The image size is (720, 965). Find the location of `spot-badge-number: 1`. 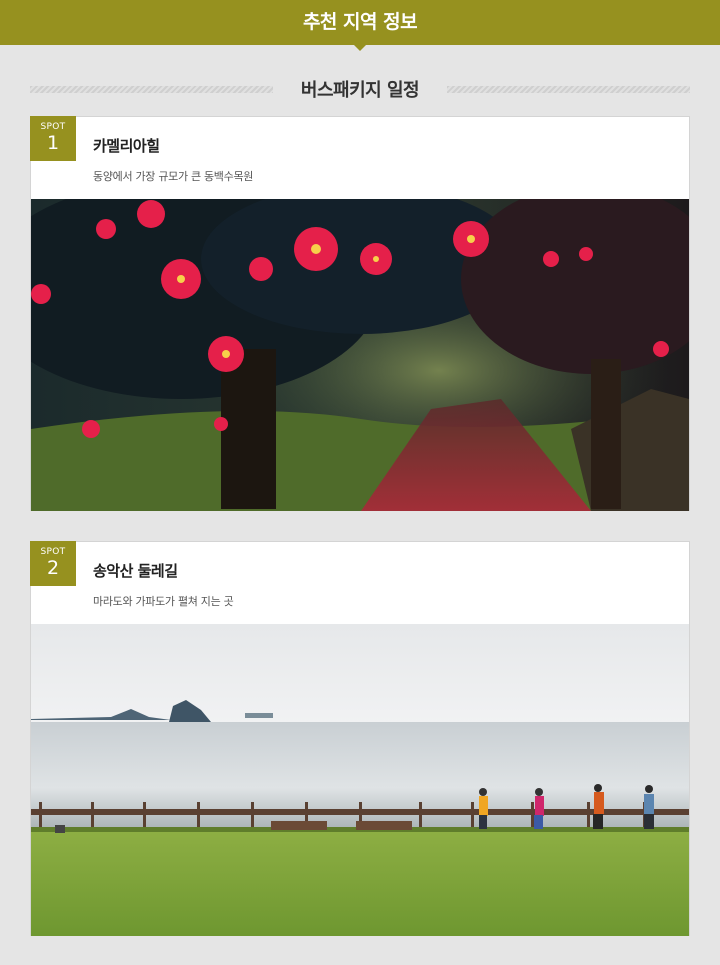

spot-badge-number: 1 is located at coordinates (53, 143).